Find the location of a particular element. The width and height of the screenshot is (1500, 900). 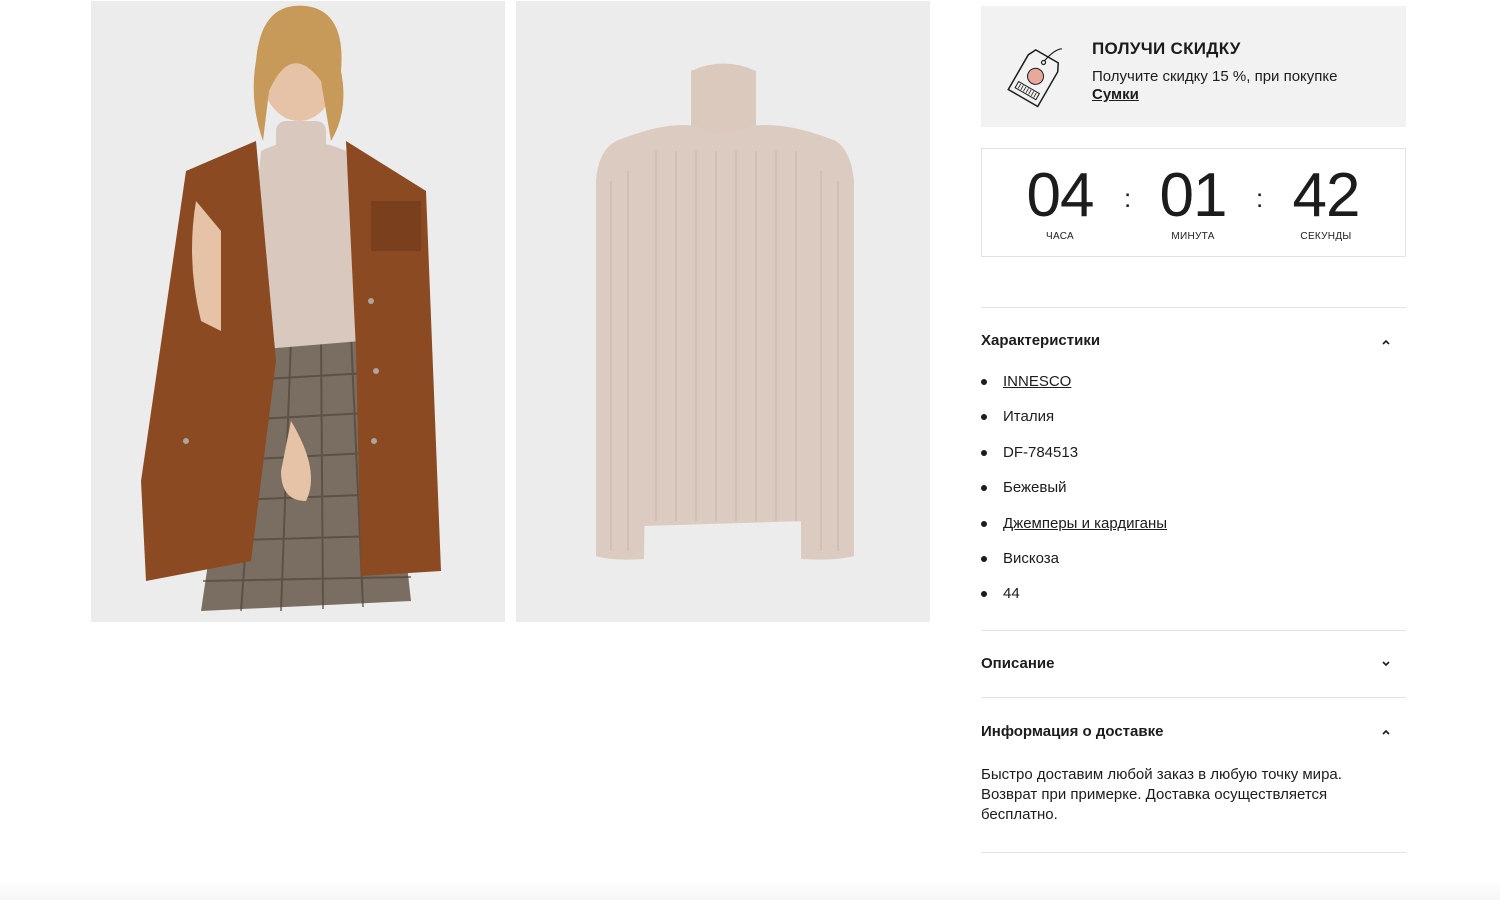

list-item: Вискоза is located at coordinates (1074, 566).